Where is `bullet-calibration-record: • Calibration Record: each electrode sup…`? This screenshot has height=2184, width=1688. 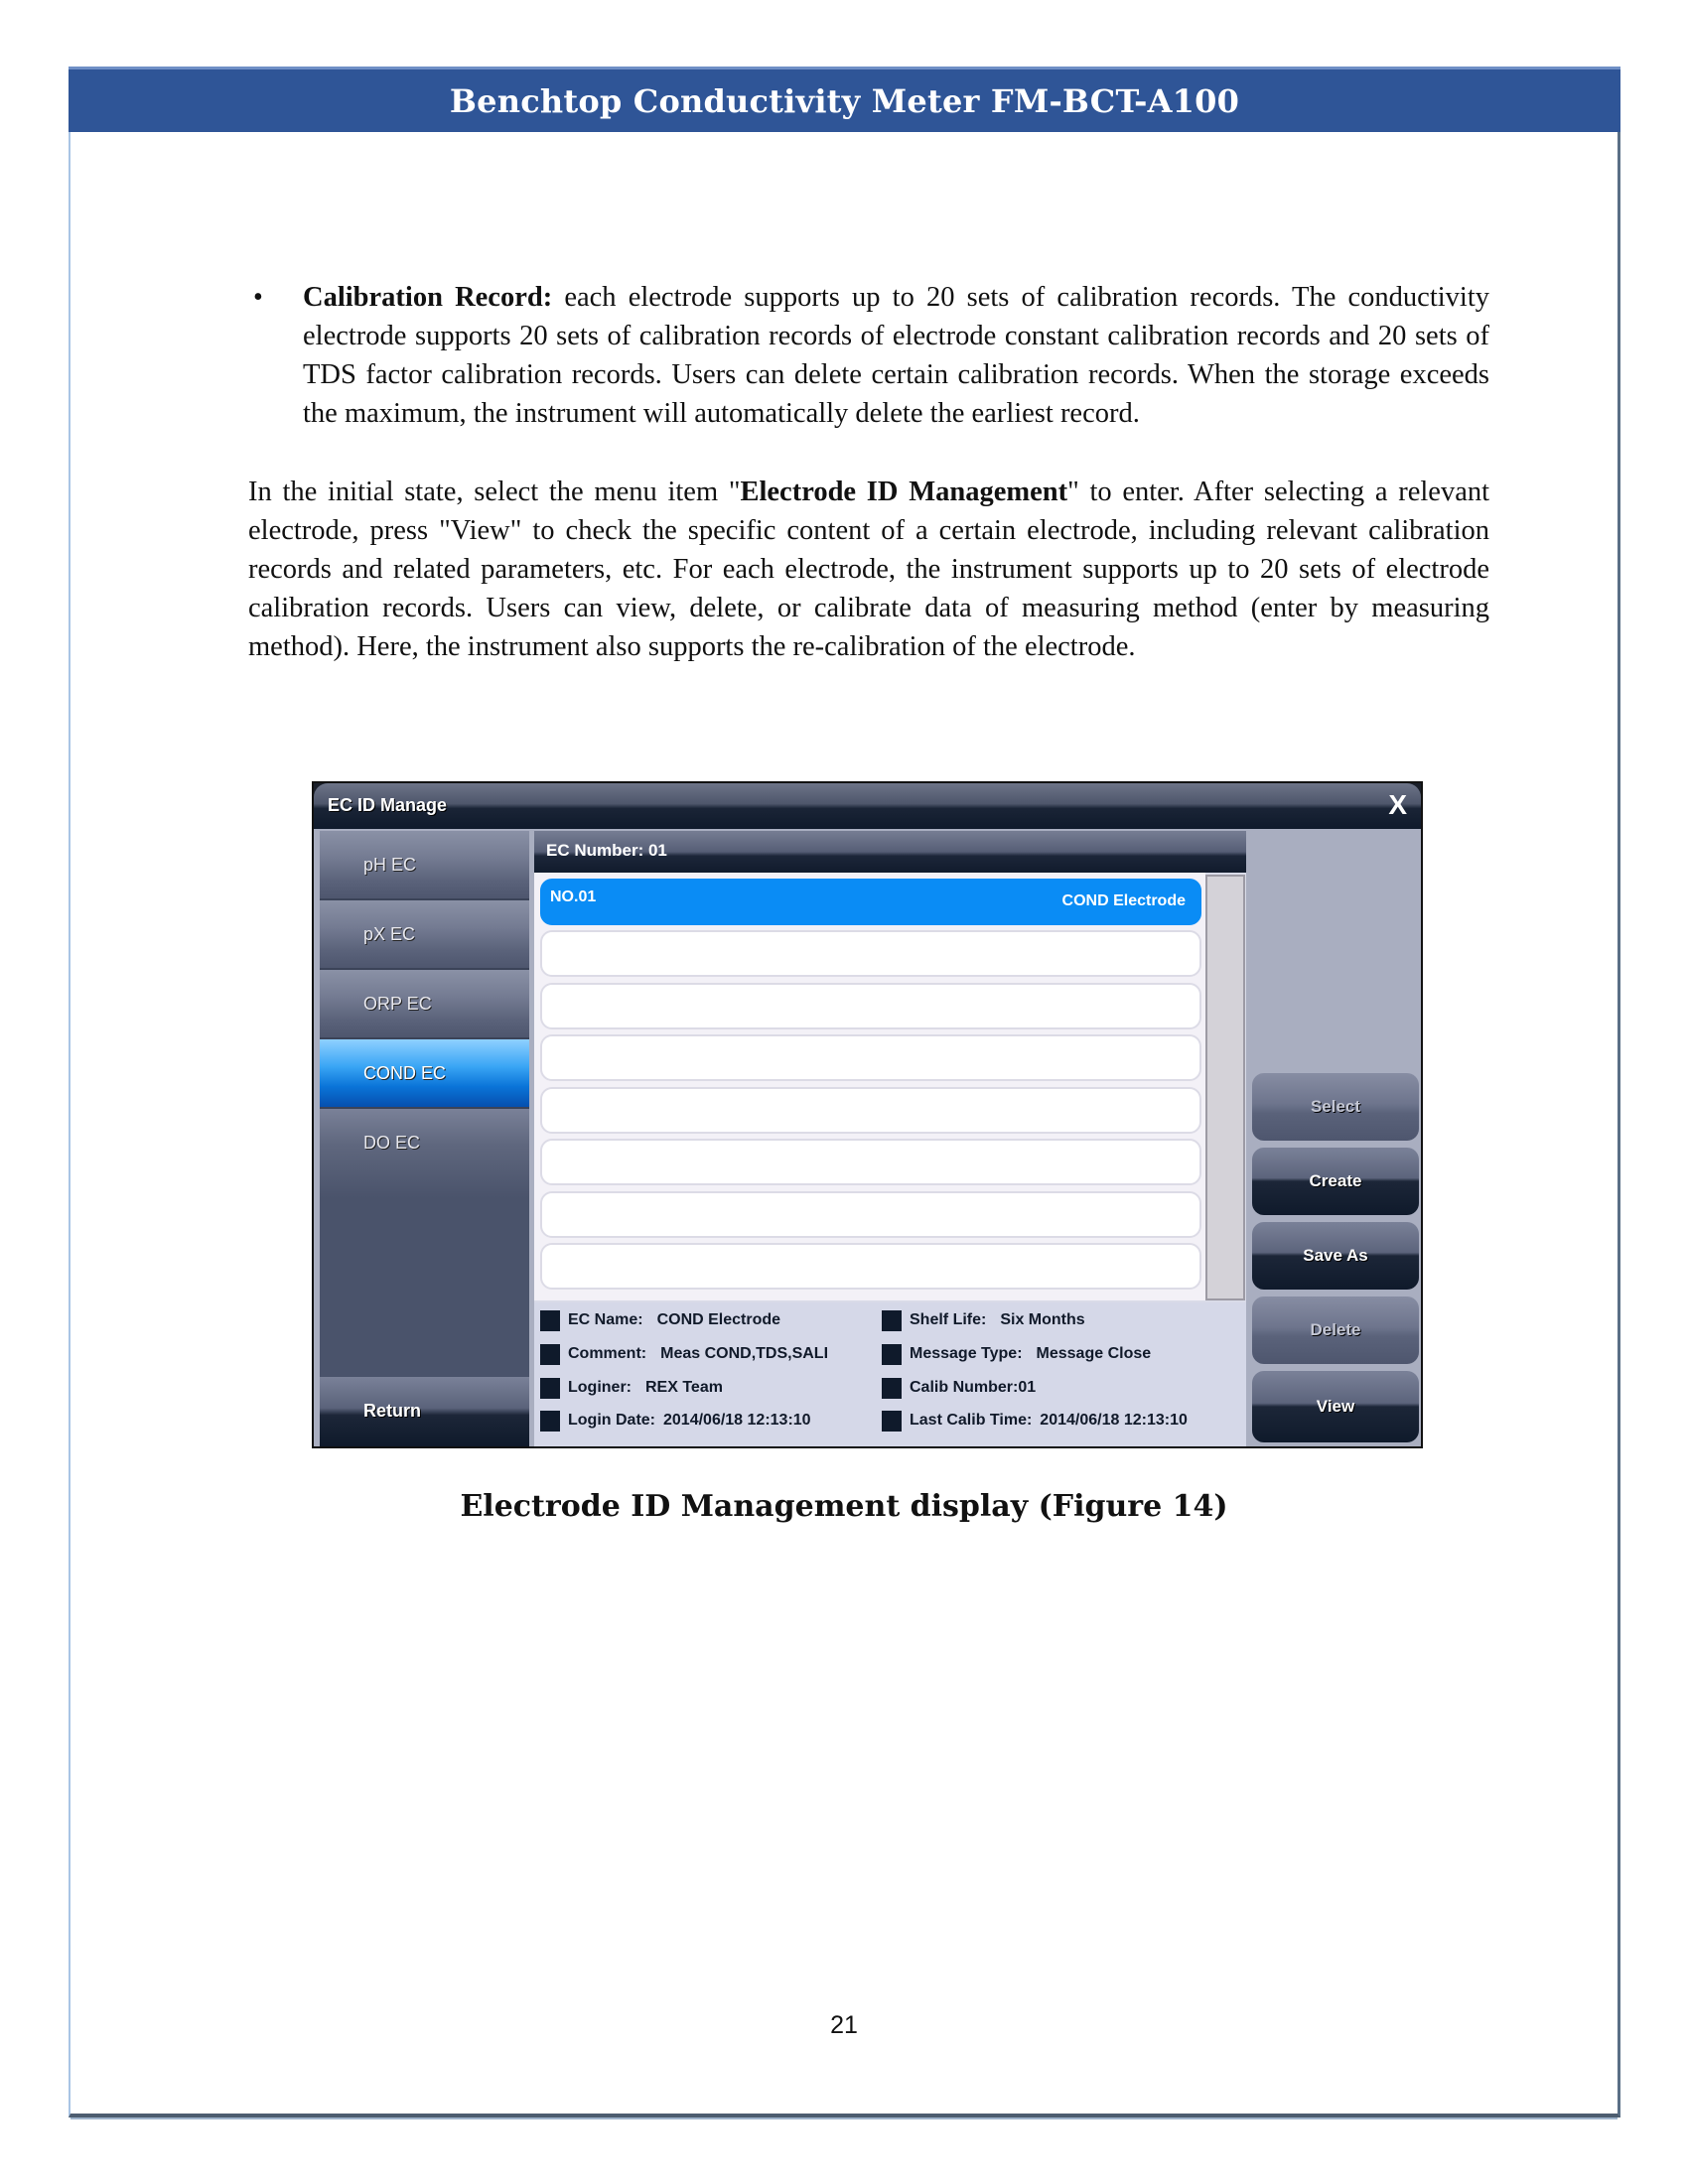
bullet-calibration-record: • Calibration Record: each electrode sup… is located at coordinates (868, 355).